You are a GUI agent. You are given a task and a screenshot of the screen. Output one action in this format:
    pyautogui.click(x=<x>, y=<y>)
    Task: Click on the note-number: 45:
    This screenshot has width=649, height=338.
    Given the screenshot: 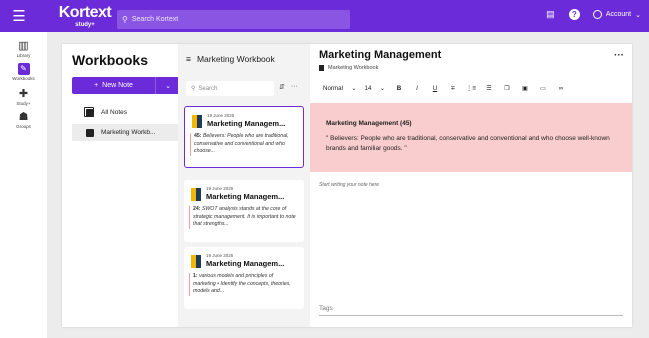 What is the action you would take?
    pyautogui.click(x=198, y=136)
    